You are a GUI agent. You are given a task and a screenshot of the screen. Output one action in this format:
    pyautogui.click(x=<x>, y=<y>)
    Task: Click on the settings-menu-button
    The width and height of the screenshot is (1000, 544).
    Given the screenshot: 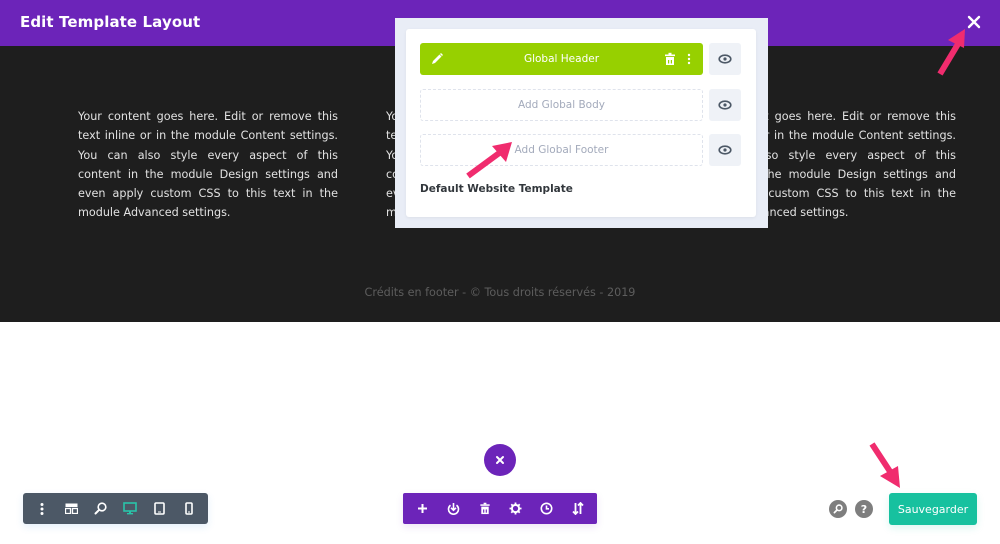 What is the action you would take?
    pyautogui.click(x=42, y=509)
    